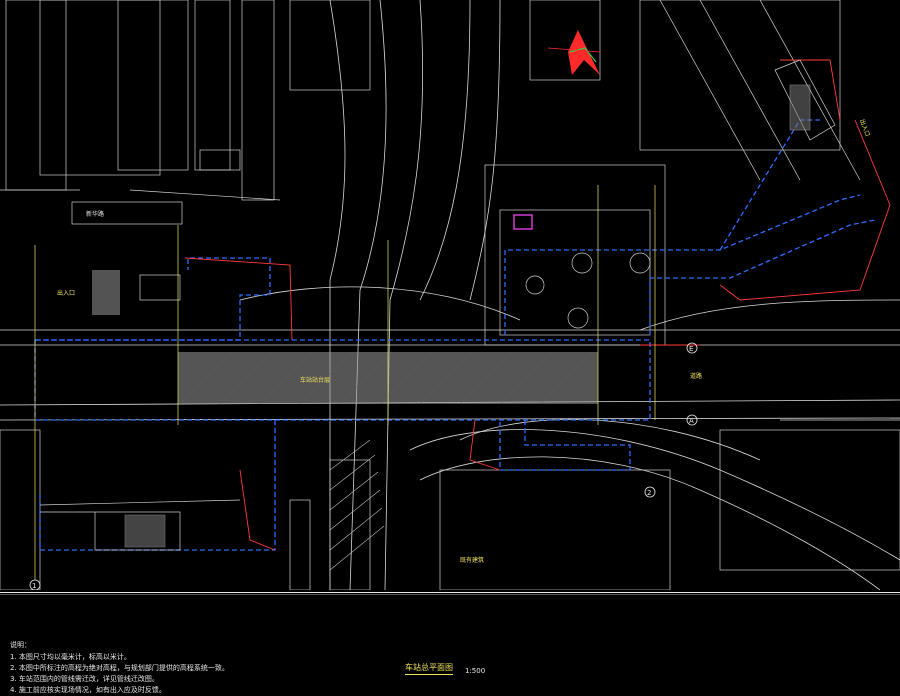 The width and height of the screenshot is (900, 696). Describe the element at coordinates (574, 52) in the screenshot. I see `north-arrow-icon` at that location.